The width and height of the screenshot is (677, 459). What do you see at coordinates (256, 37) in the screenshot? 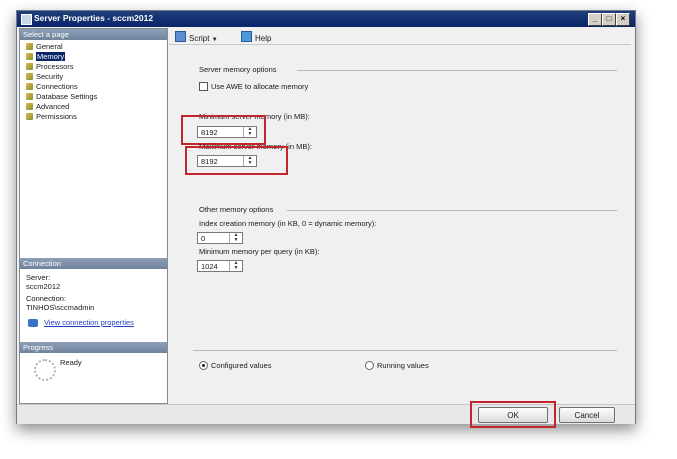
I see `help-button: Help` at bounding box center [256, 37].